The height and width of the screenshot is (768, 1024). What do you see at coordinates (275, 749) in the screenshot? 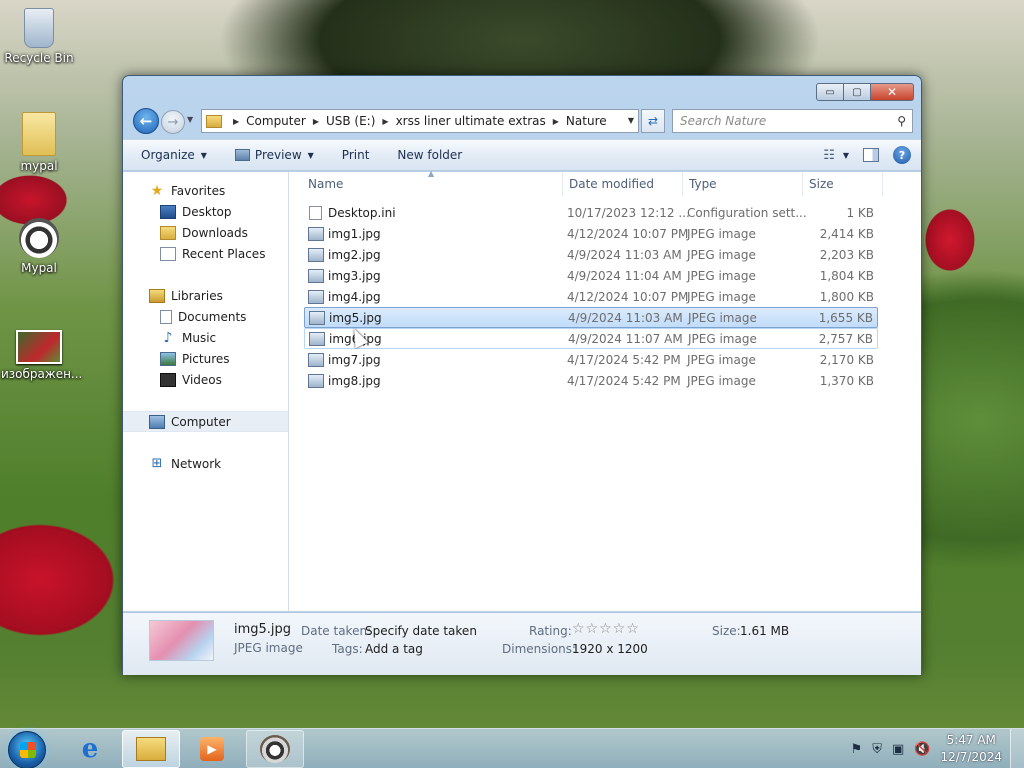
I see `taskbar-mypal` at bounding box center [275, 749].